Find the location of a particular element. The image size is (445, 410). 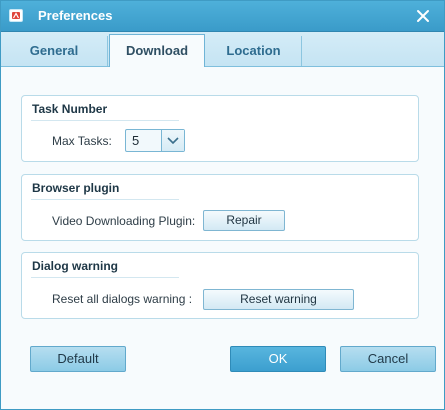

reset-warning-button: Reset warning is located at coordinates (278, 299).